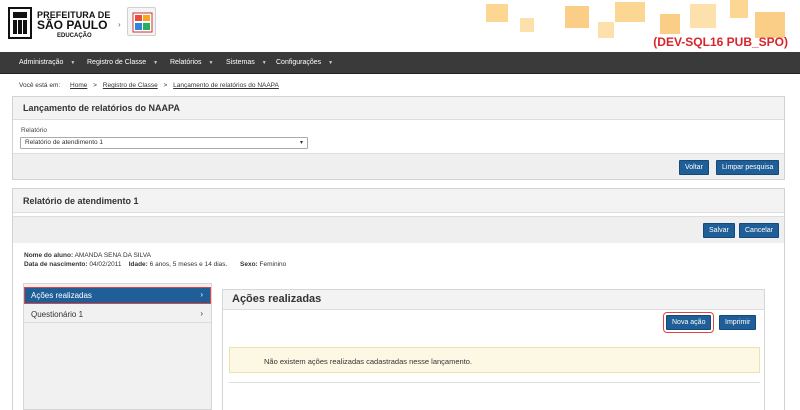  Describe the element at coordinates (188, 264) in the screenshot. I see `age-value: 6 anos, 5 meses e 14 dias.` at that location.